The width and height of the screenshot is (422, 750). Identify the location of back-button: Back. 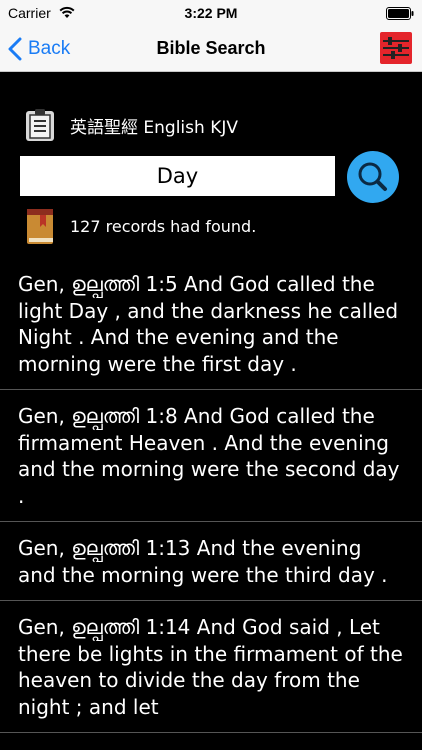
(39, 49).